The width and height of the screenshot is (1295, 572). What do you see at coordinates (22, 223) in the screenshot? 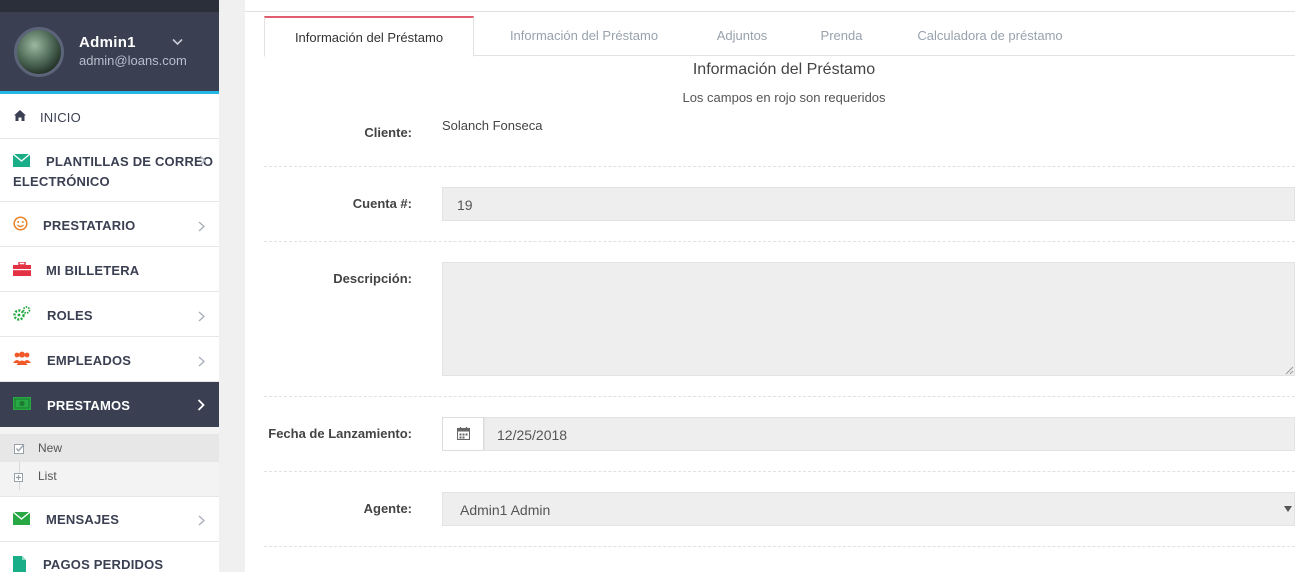
I see `smile-icon` at bounding box center [22, 223].